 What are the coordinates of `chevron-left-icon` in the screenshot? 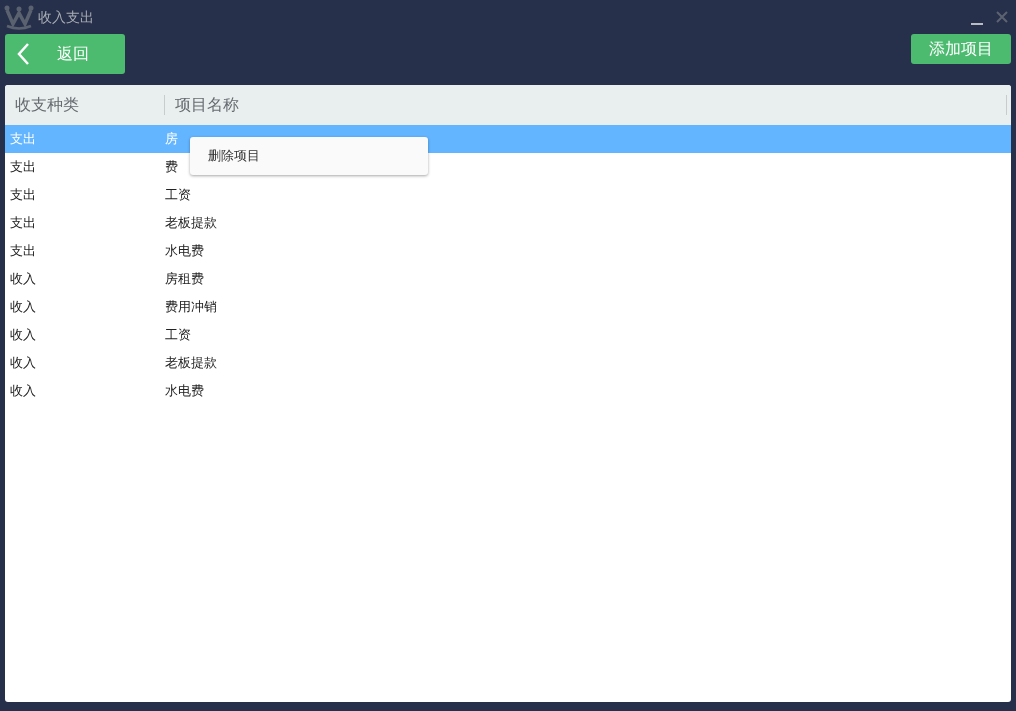 It's located at (23, 54).